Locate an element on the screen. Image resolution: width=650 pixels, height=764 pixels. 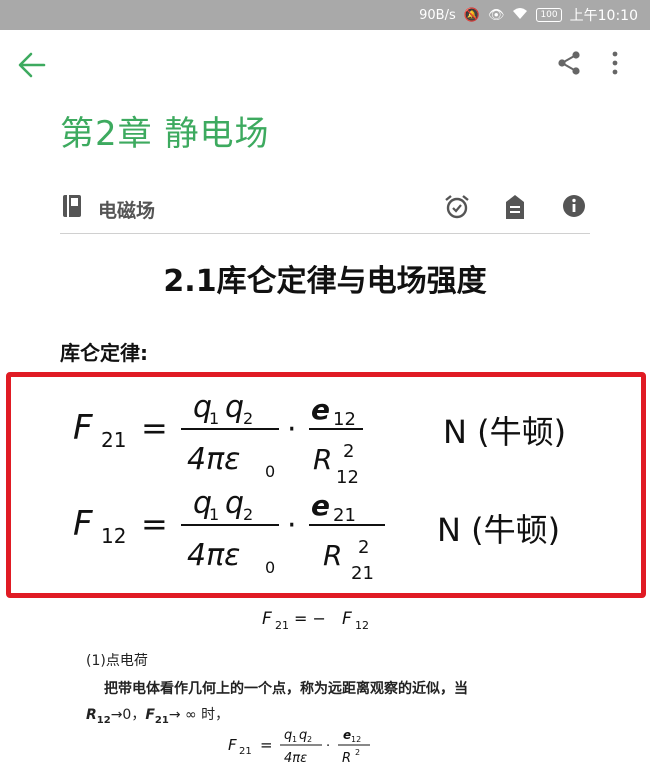
notebook-name: 电磁场 is located at coordinates (126, 209).